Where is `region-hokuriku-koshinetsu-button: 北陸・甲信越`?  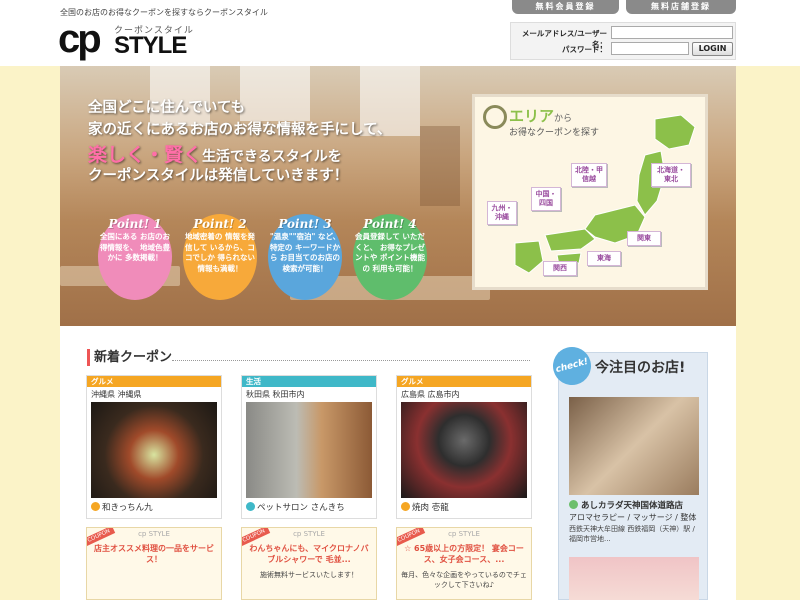
region-hokuriku-koshinetsu-button: 北陸・甲信越 is located at coordinates (589, 175).